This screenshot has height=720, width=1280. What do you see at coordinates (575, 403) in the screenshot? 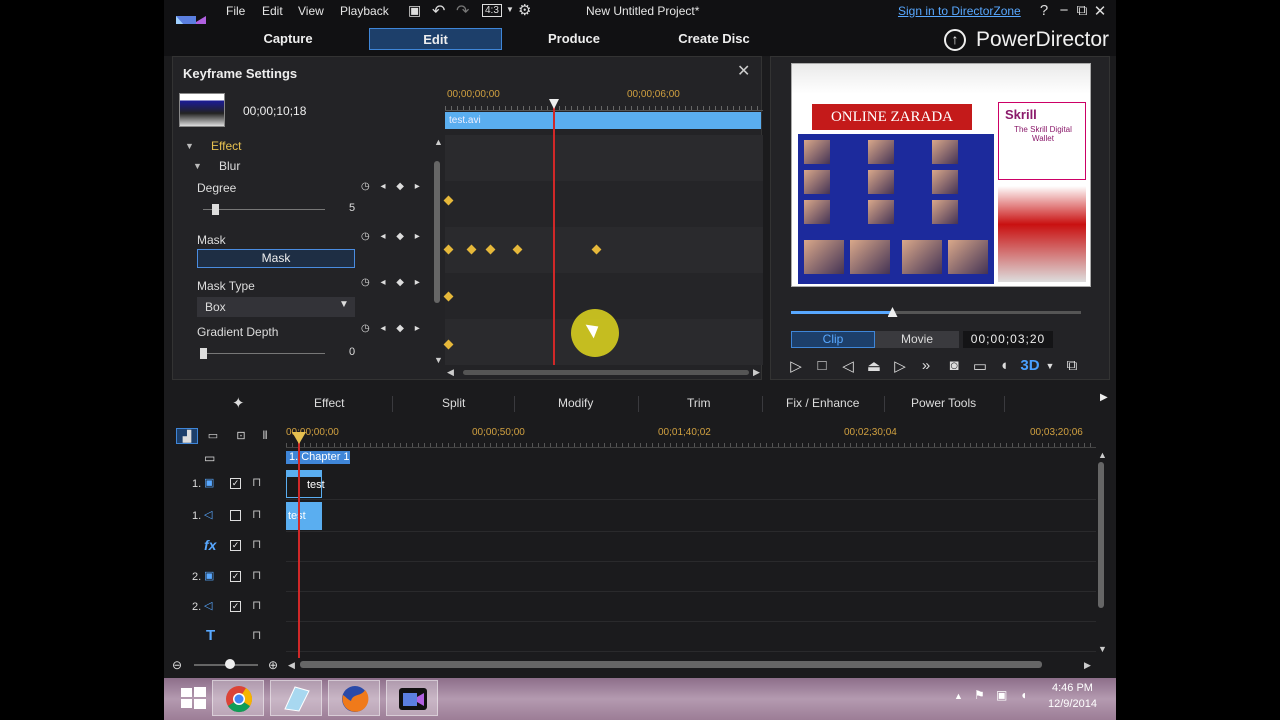
I see `toolbar-modify: Modify` at bounding box center [575, 403].